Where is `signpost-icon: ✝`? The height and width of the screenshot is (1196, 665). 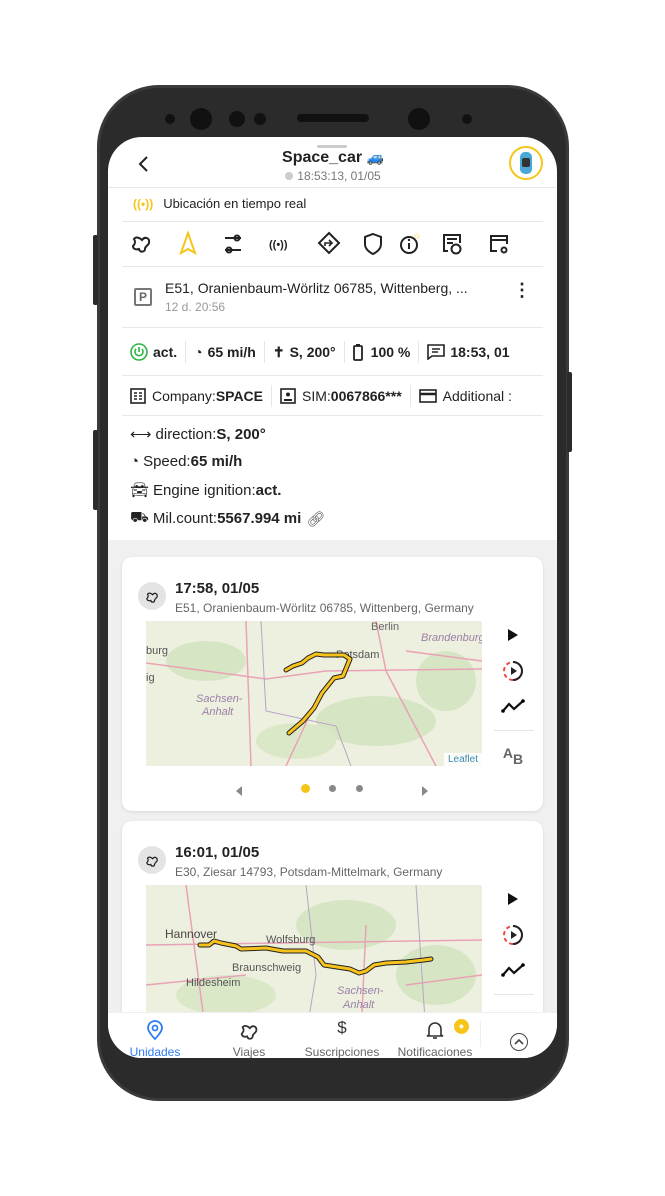 signpost-icon: ✝ is located at coordinates (278, 351).